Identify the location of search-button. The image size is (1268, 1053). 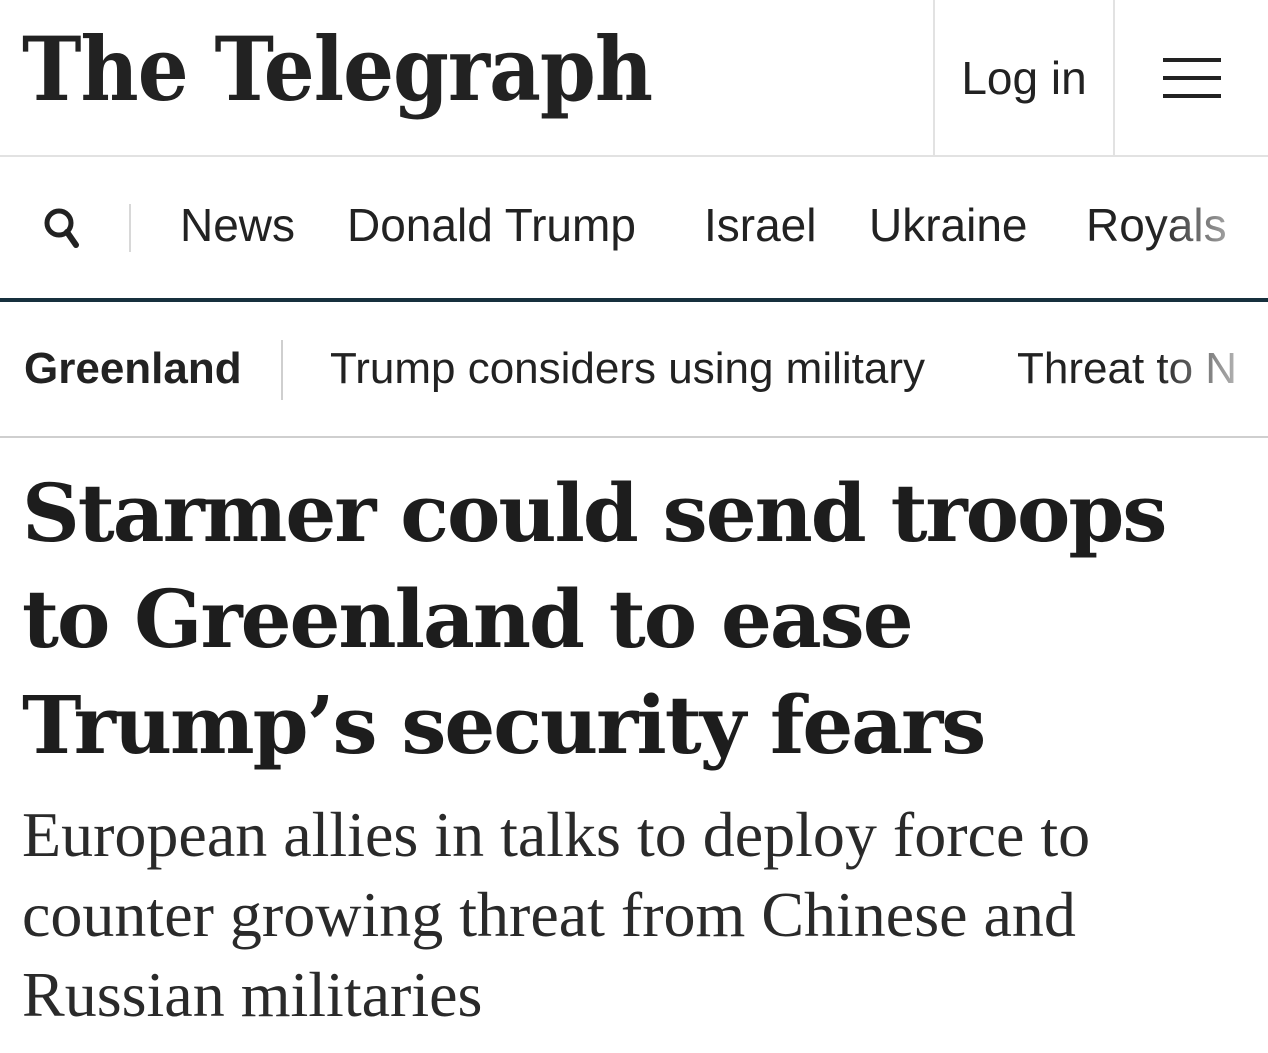
(62, 229).